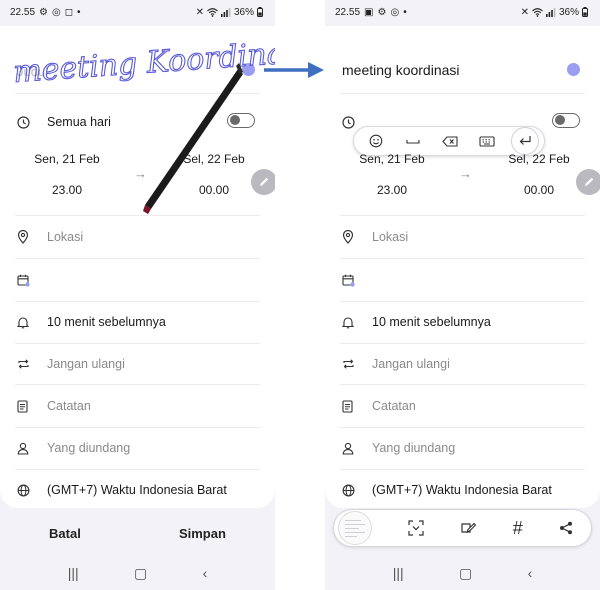  What do you see at coordinates (585, 12) in the screenshot?
I see `battery-icon` at bounding box center [585, 12].